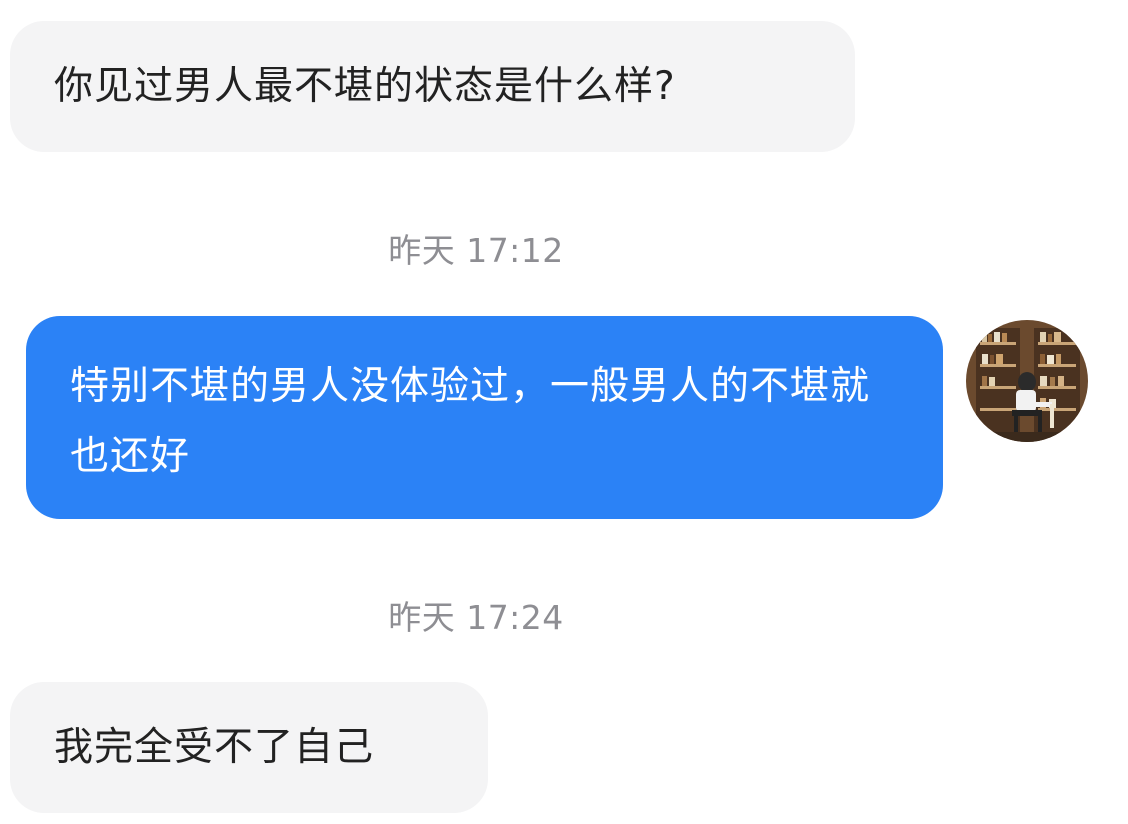 Image resolution: width=1128 pixels, height=824 pixels. What do you see at coordinates (476, 250) in the screenshot?
I see `message-timestamp: 昨天 17:12` at bounding box center [476, 250].